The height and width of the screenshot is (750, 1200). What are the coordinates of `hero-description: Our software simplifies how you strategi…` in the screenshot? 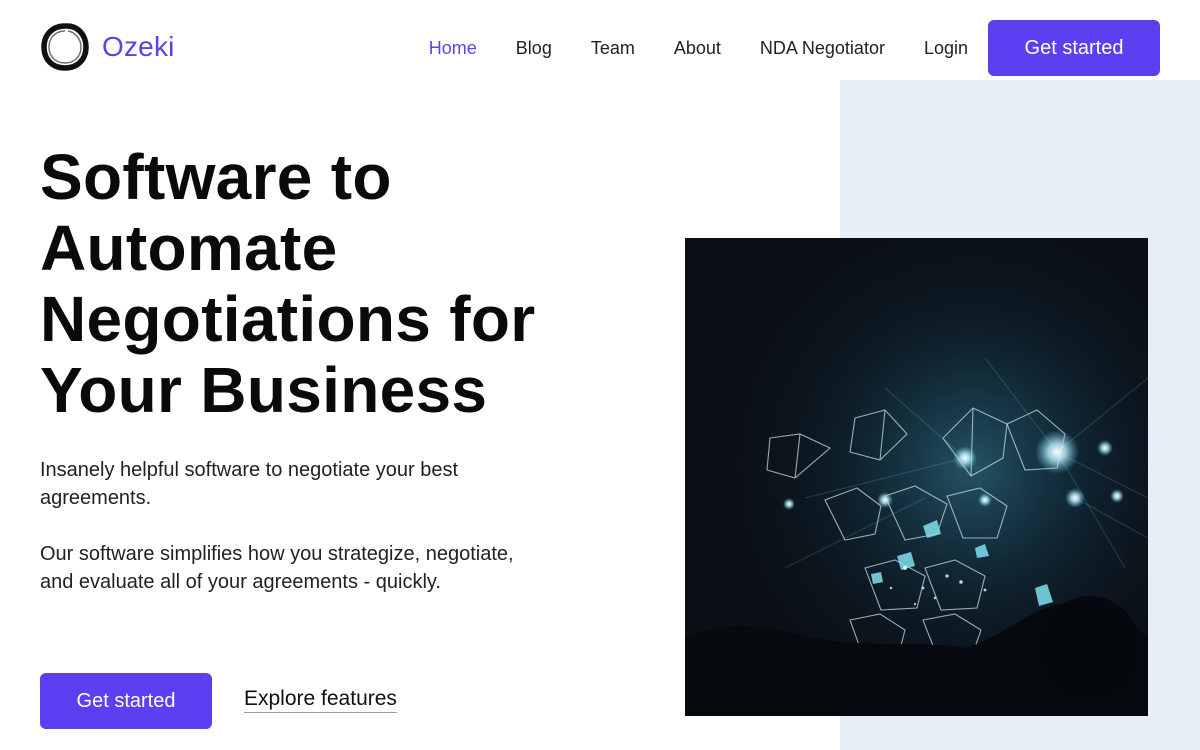 It's located at (277, 568).